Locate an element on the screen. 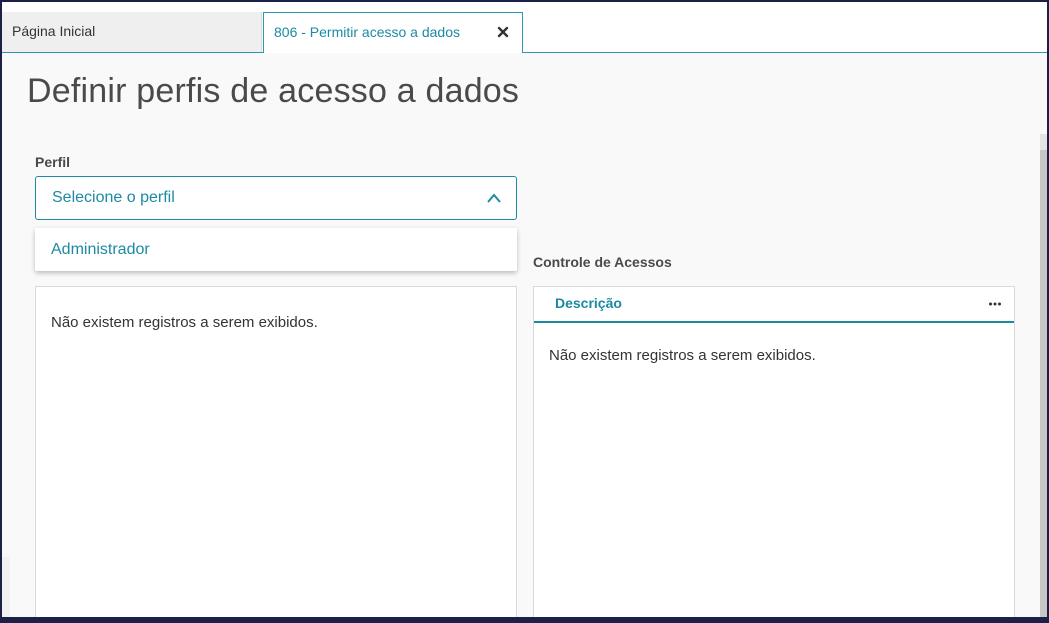 The height and width of the screenshot is (623, 1049). profile-label: Perfil is located at coordinates (53, 162).